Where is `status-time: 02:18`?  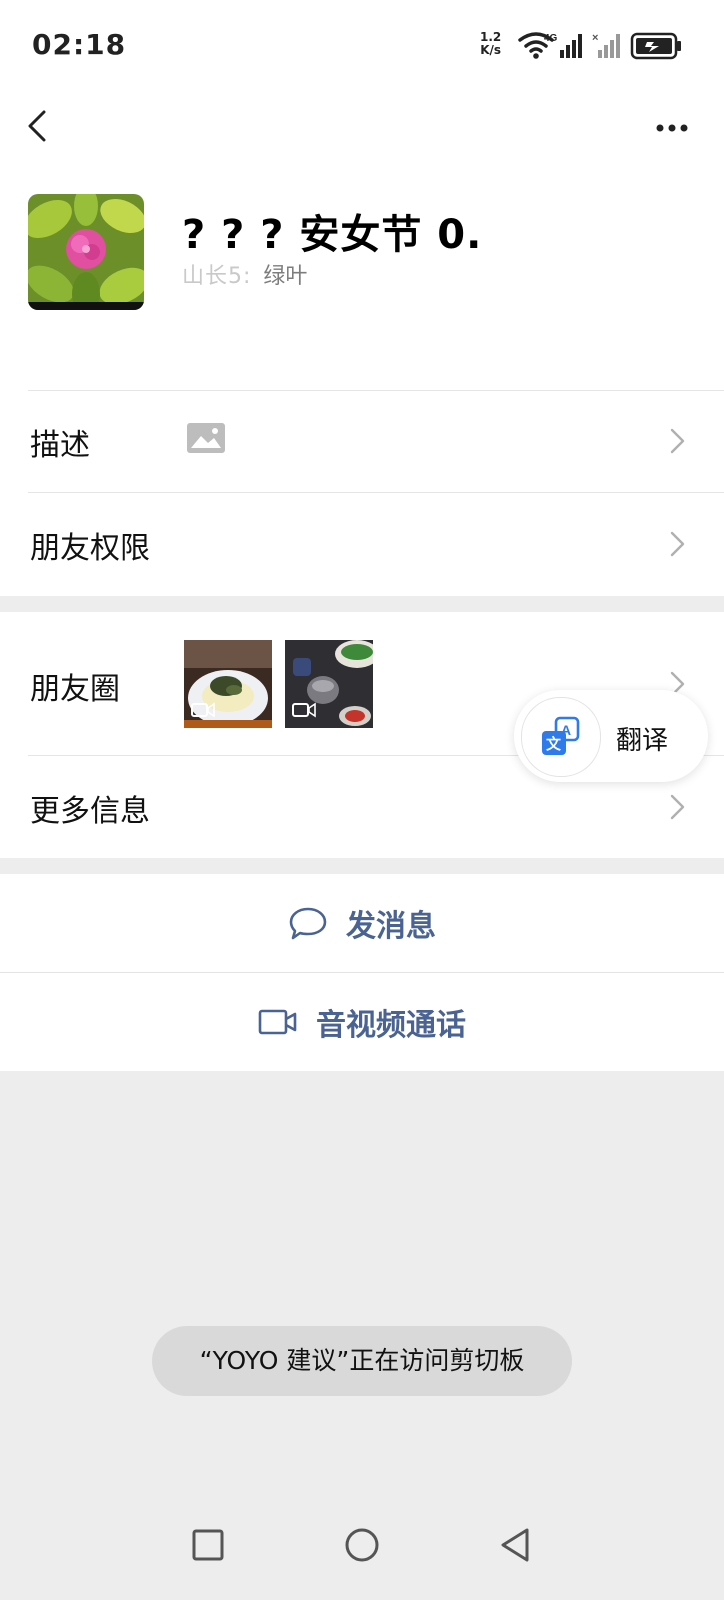
status-time: 02:18 is located at coordinates (79, 44).